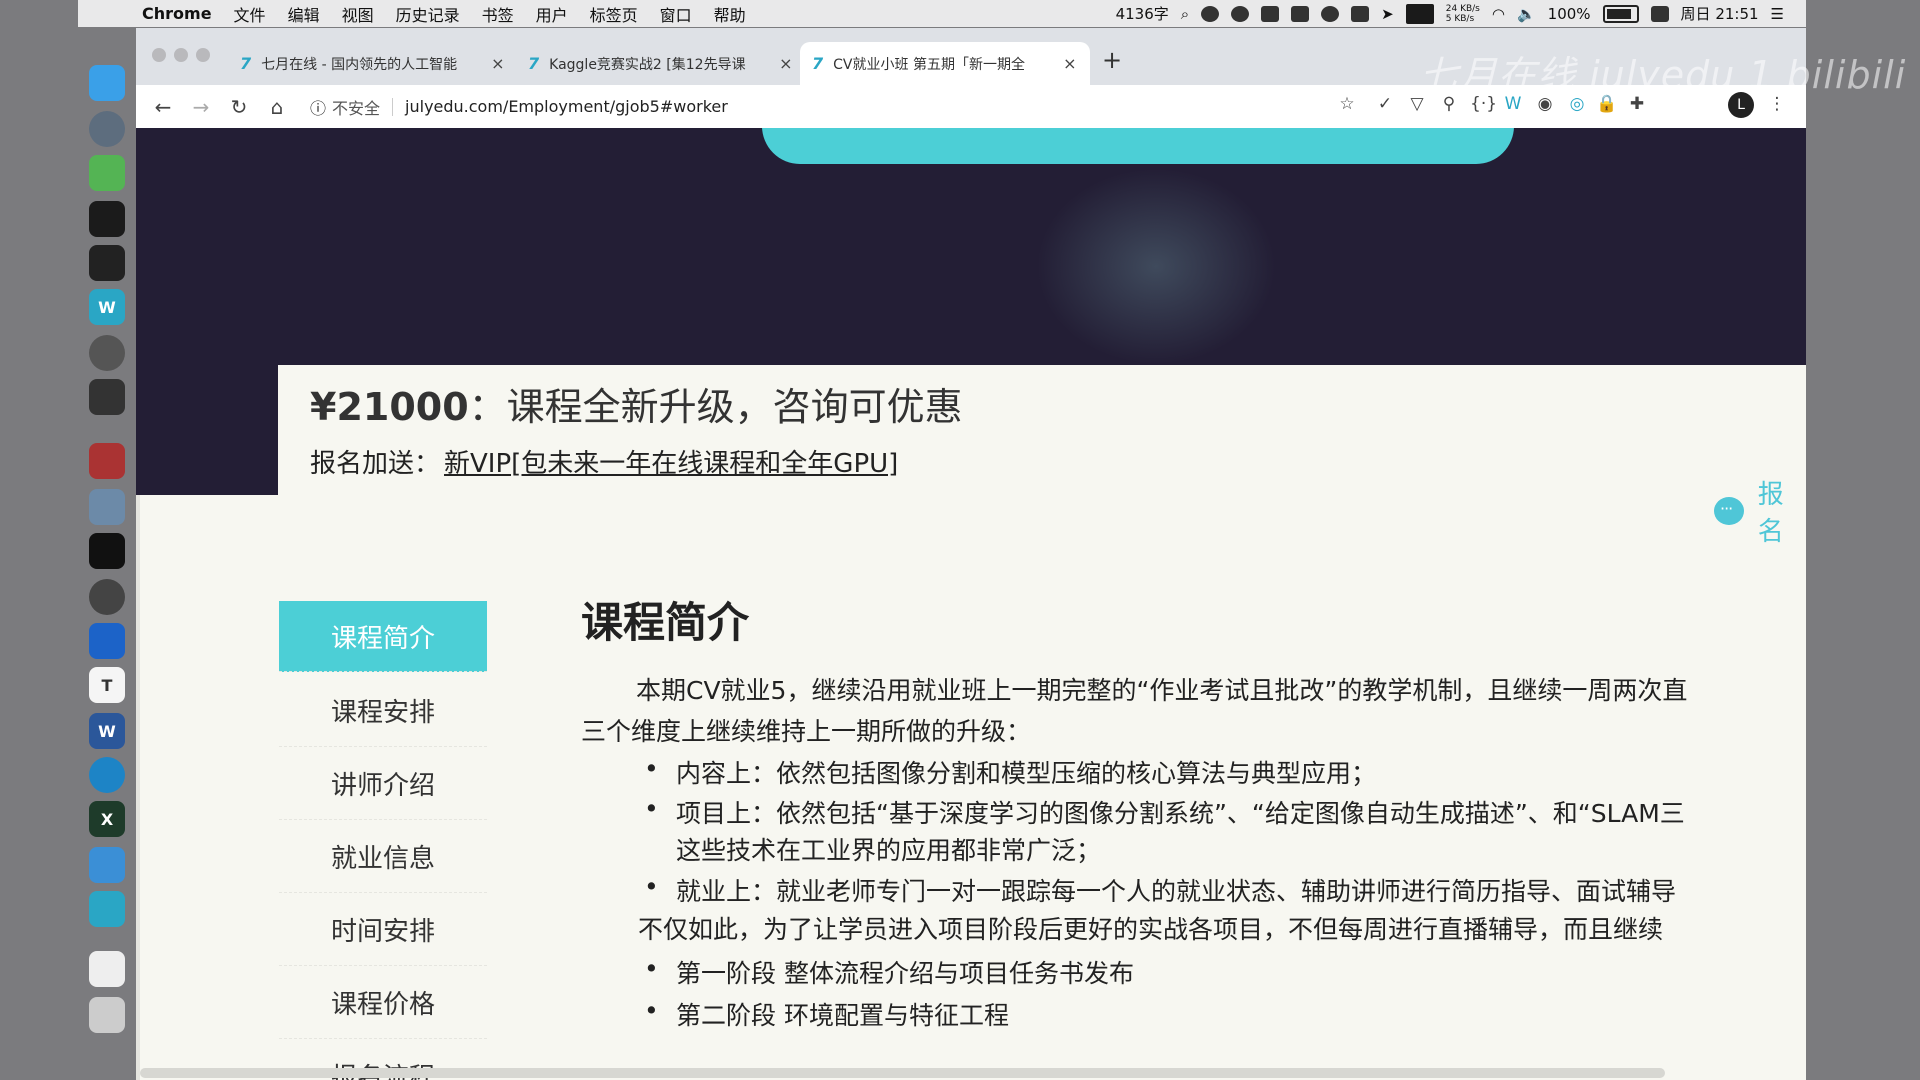 The width and height of the screenshot is (1920, 1080). Describe the element at coordinates (107, 969) in the screenshot. I see `document-icon` at that location.